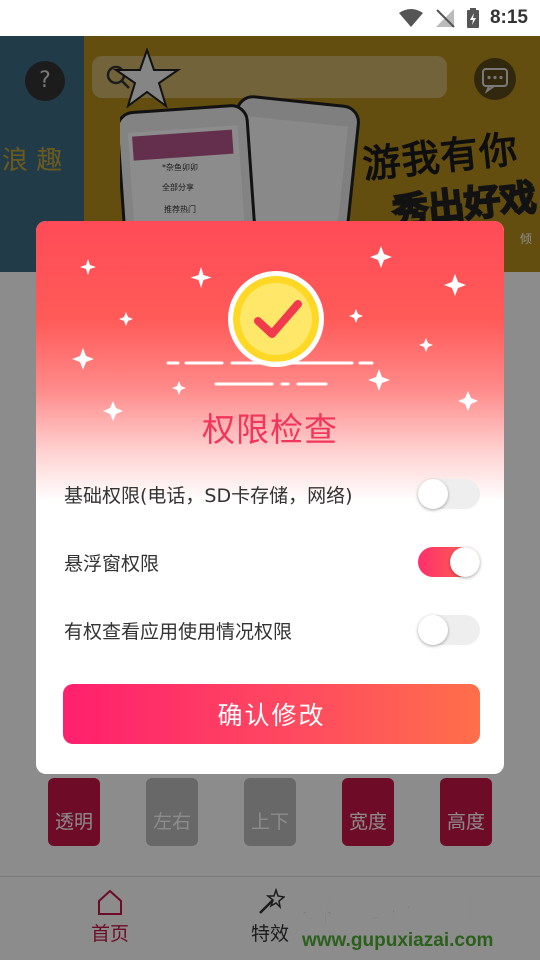 The image size is (540, 960). I want to click on confirm-button: 确认修改, so click(271, 714).